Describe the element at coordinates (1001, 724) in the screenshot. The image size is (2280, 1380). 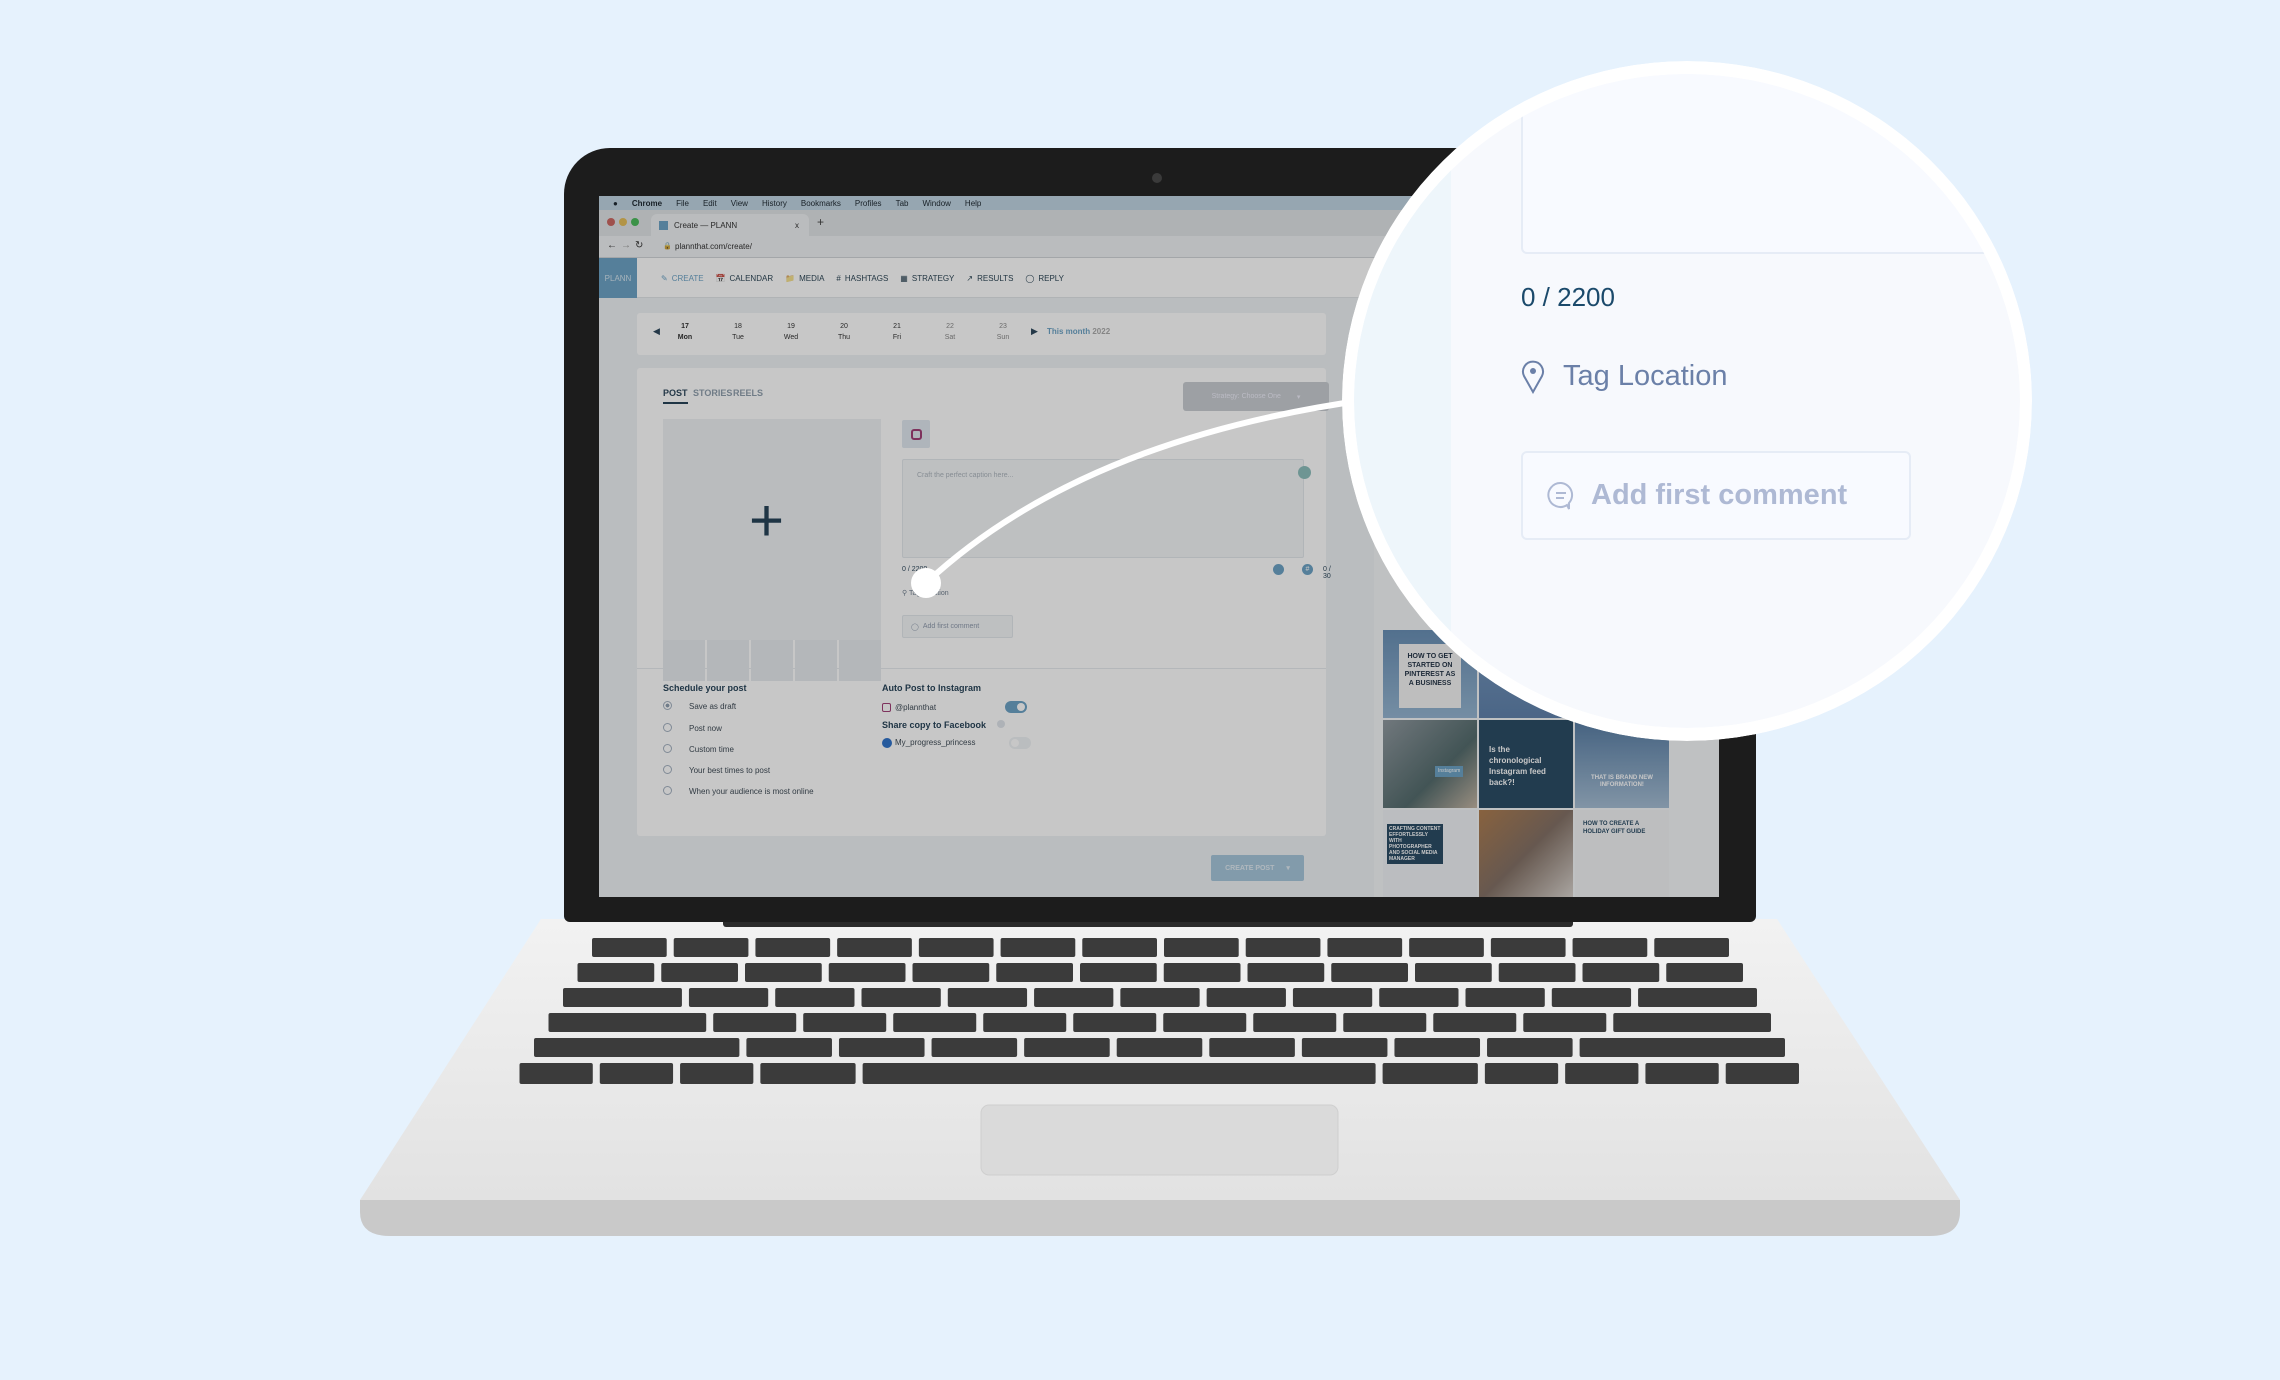
I see `info-icon` at that location.